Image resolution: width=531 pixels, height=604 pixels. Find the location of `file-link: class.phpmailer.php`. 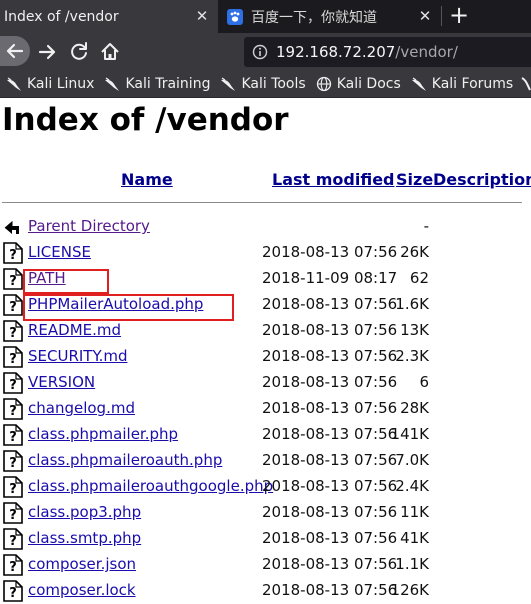

file-link: class.phpmailer.php is located at coordinates (103, 434).